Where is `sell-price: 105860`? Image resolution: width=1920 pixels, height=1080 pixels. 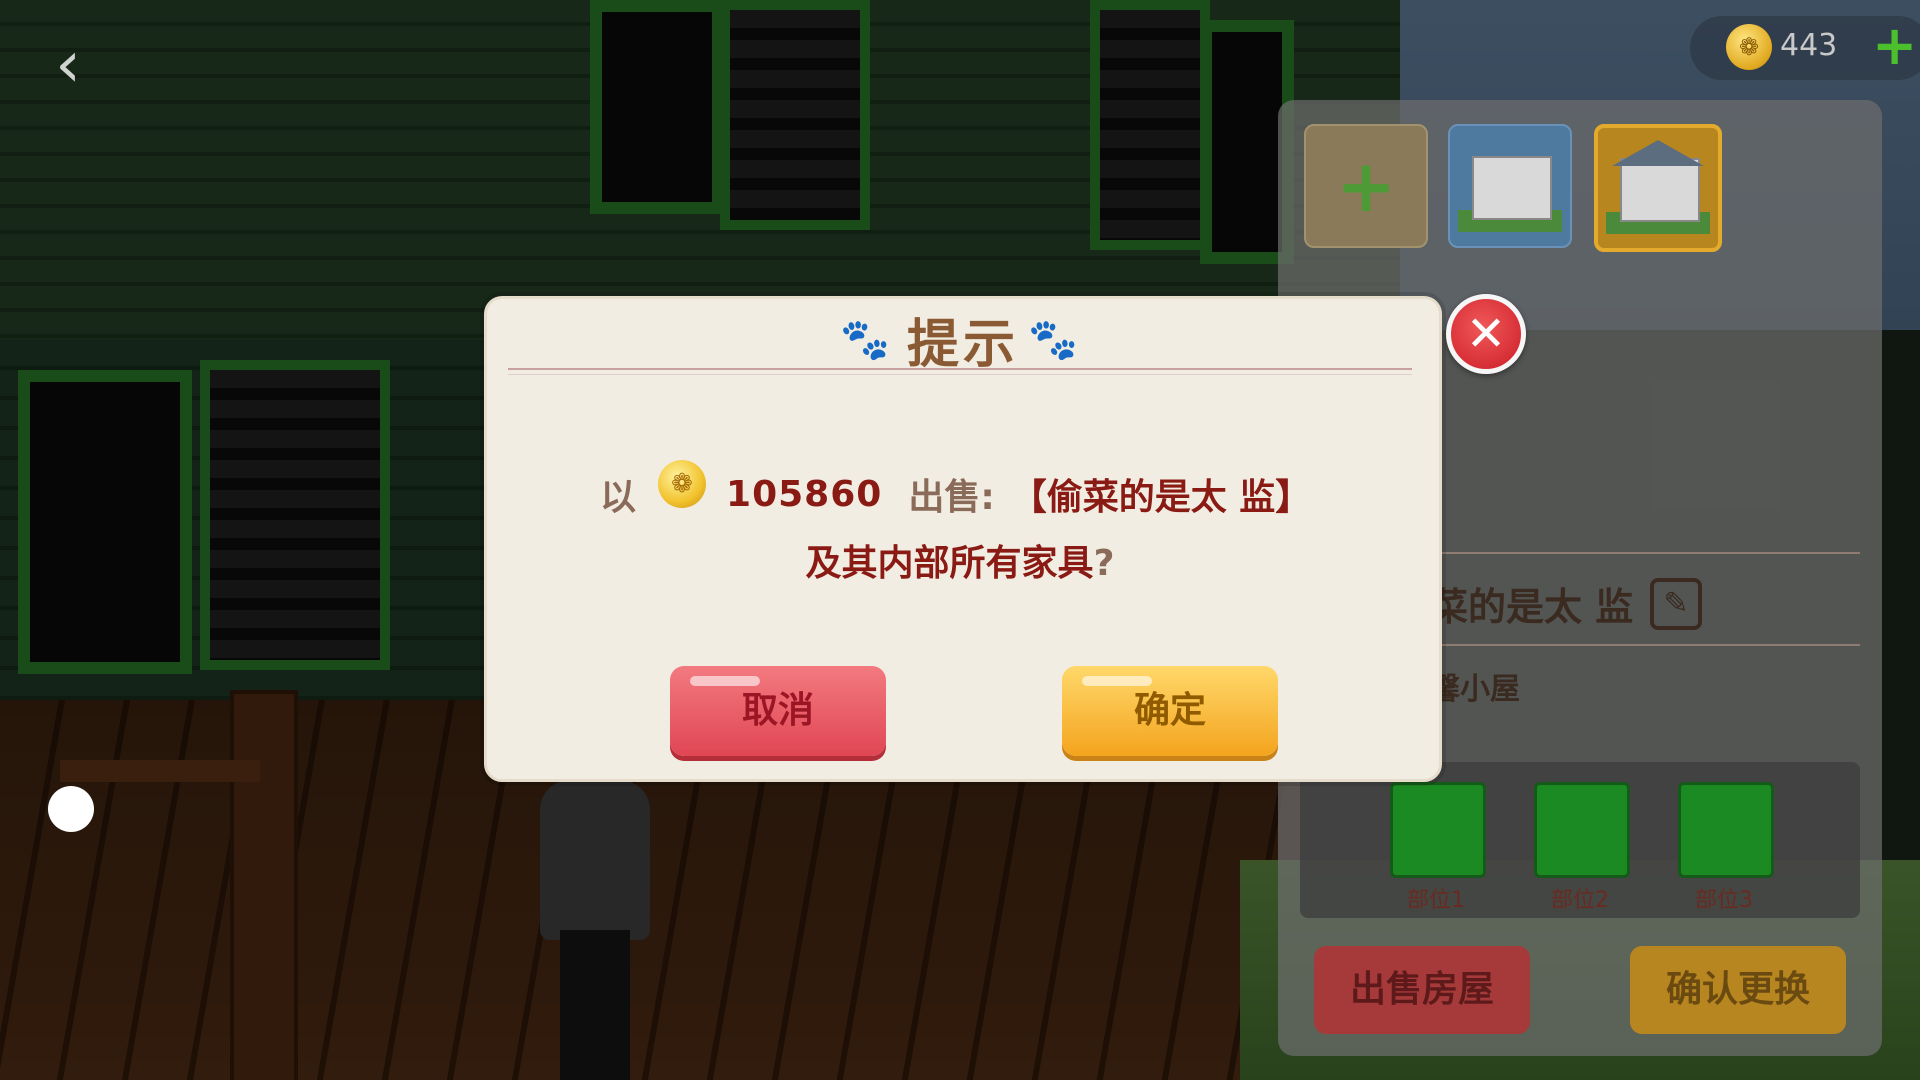 sell-price: 105860 is located at coordinates (804, 494).